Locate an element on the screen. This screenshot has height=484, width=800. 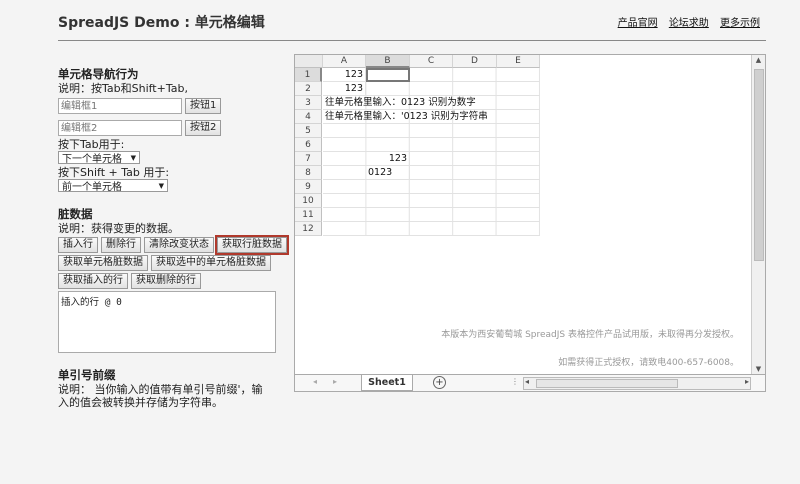
button-1: 按钮1 is located at coordinates (203, 106).